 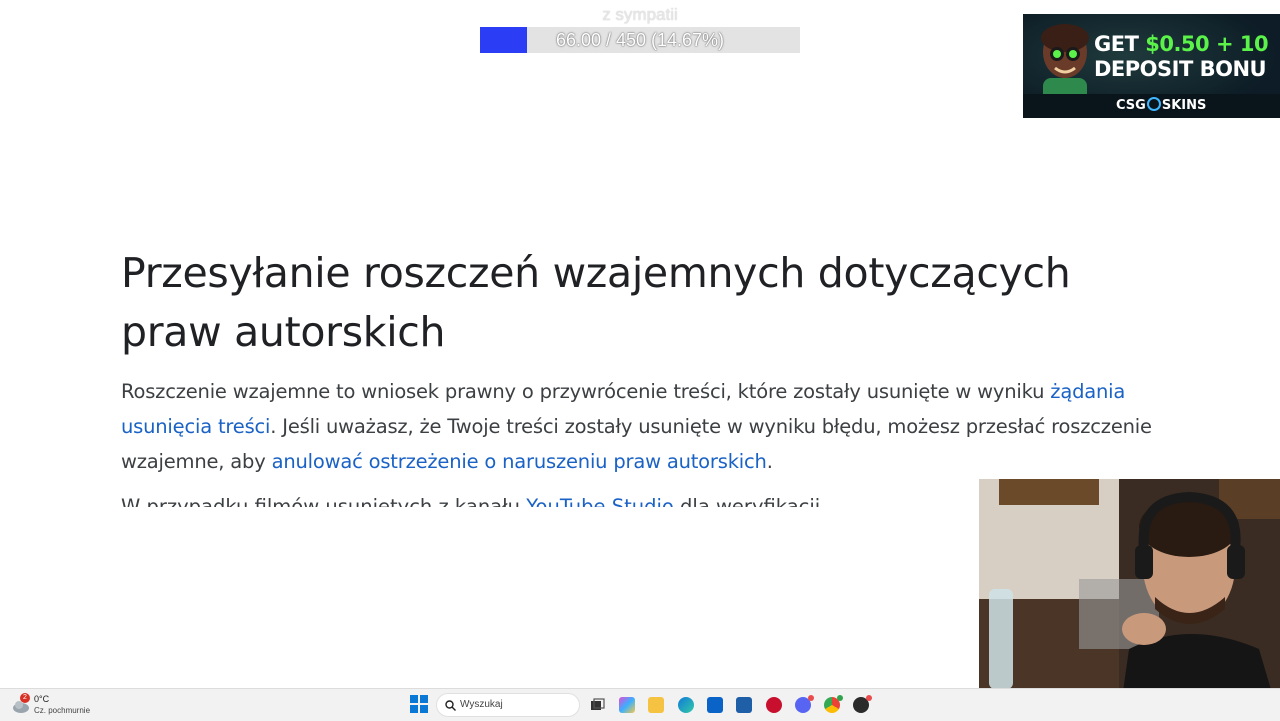 I want to click on weather-temperature: 0°C, so click(x=42, y=699).